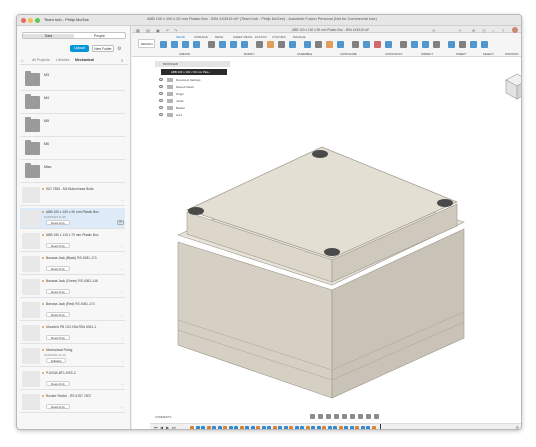 This screenshot has height=447, width=536. I want to click on tab-sheet-metal: SHEET METAL, so click(243, 37).